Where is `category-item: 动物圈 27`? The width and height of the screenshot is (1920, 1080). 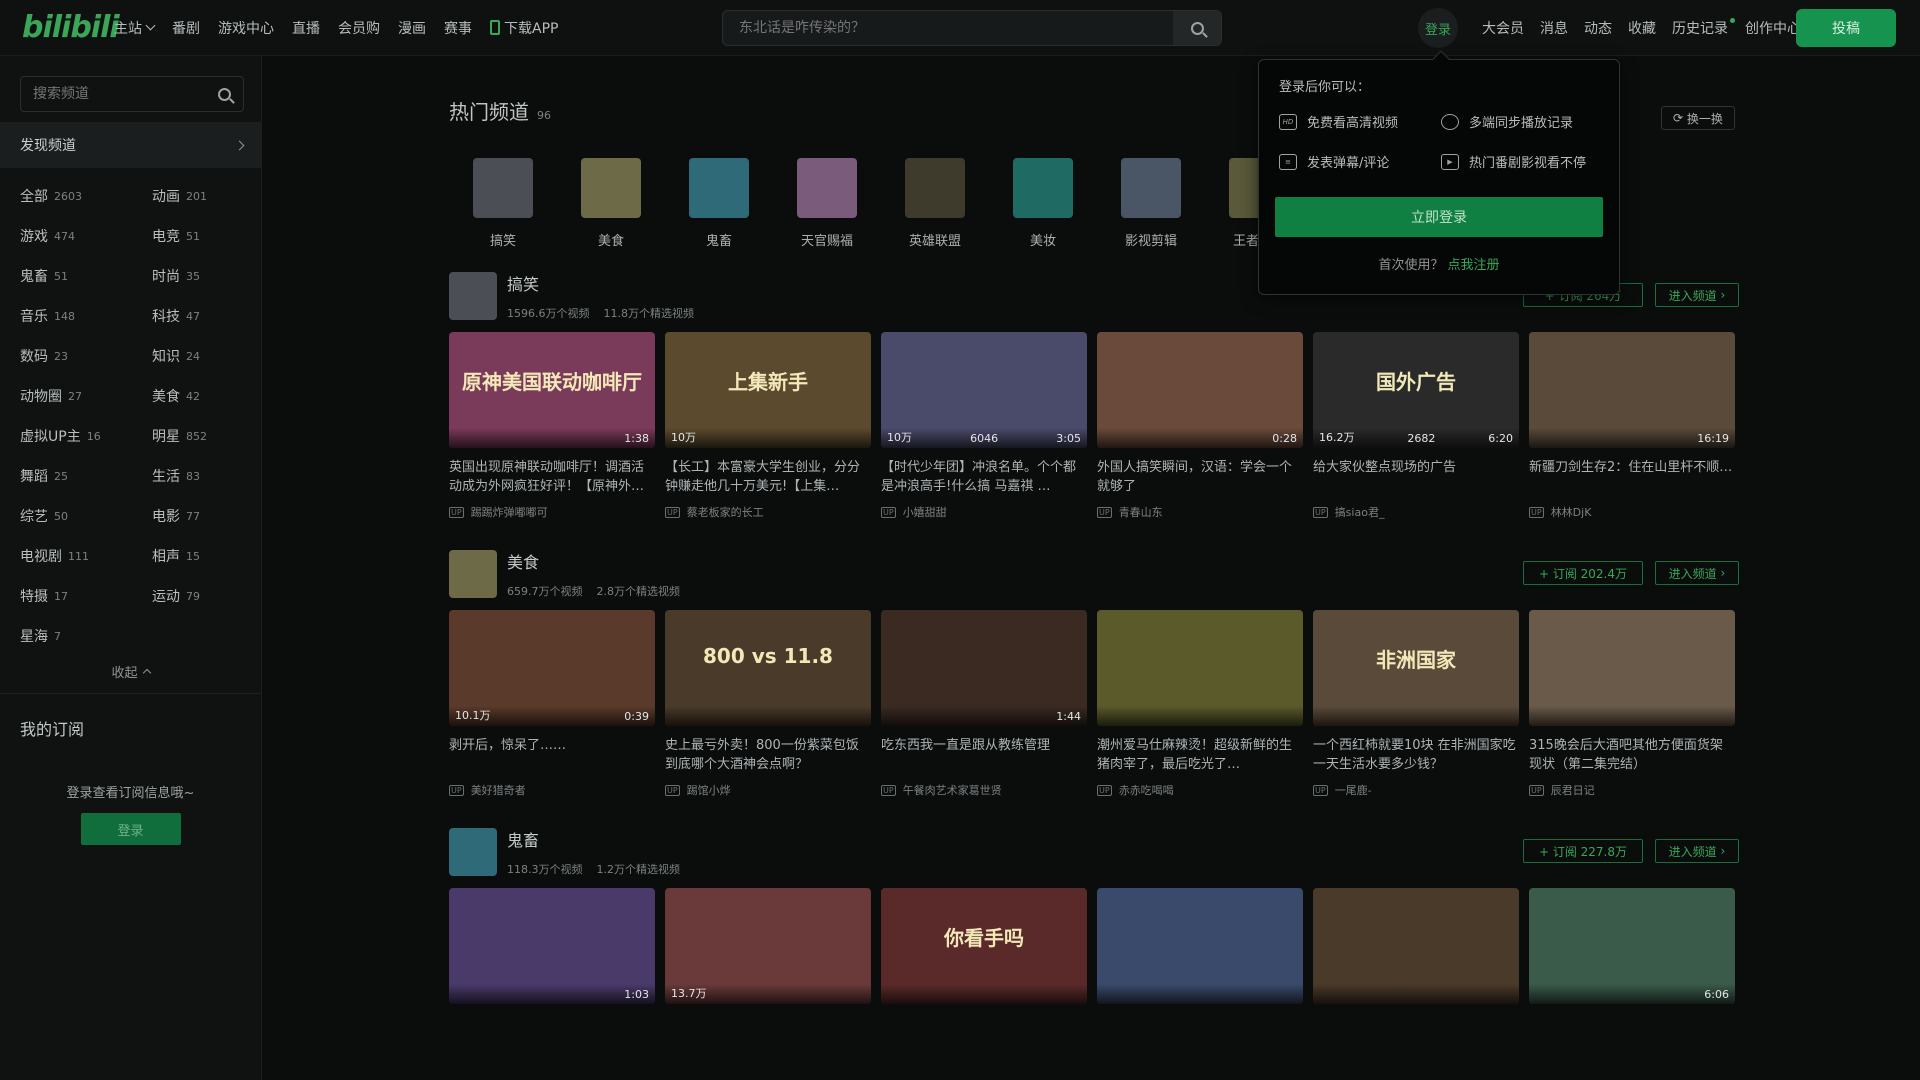 category-item: 动物圈 27 is located at coordinates (86, 396).